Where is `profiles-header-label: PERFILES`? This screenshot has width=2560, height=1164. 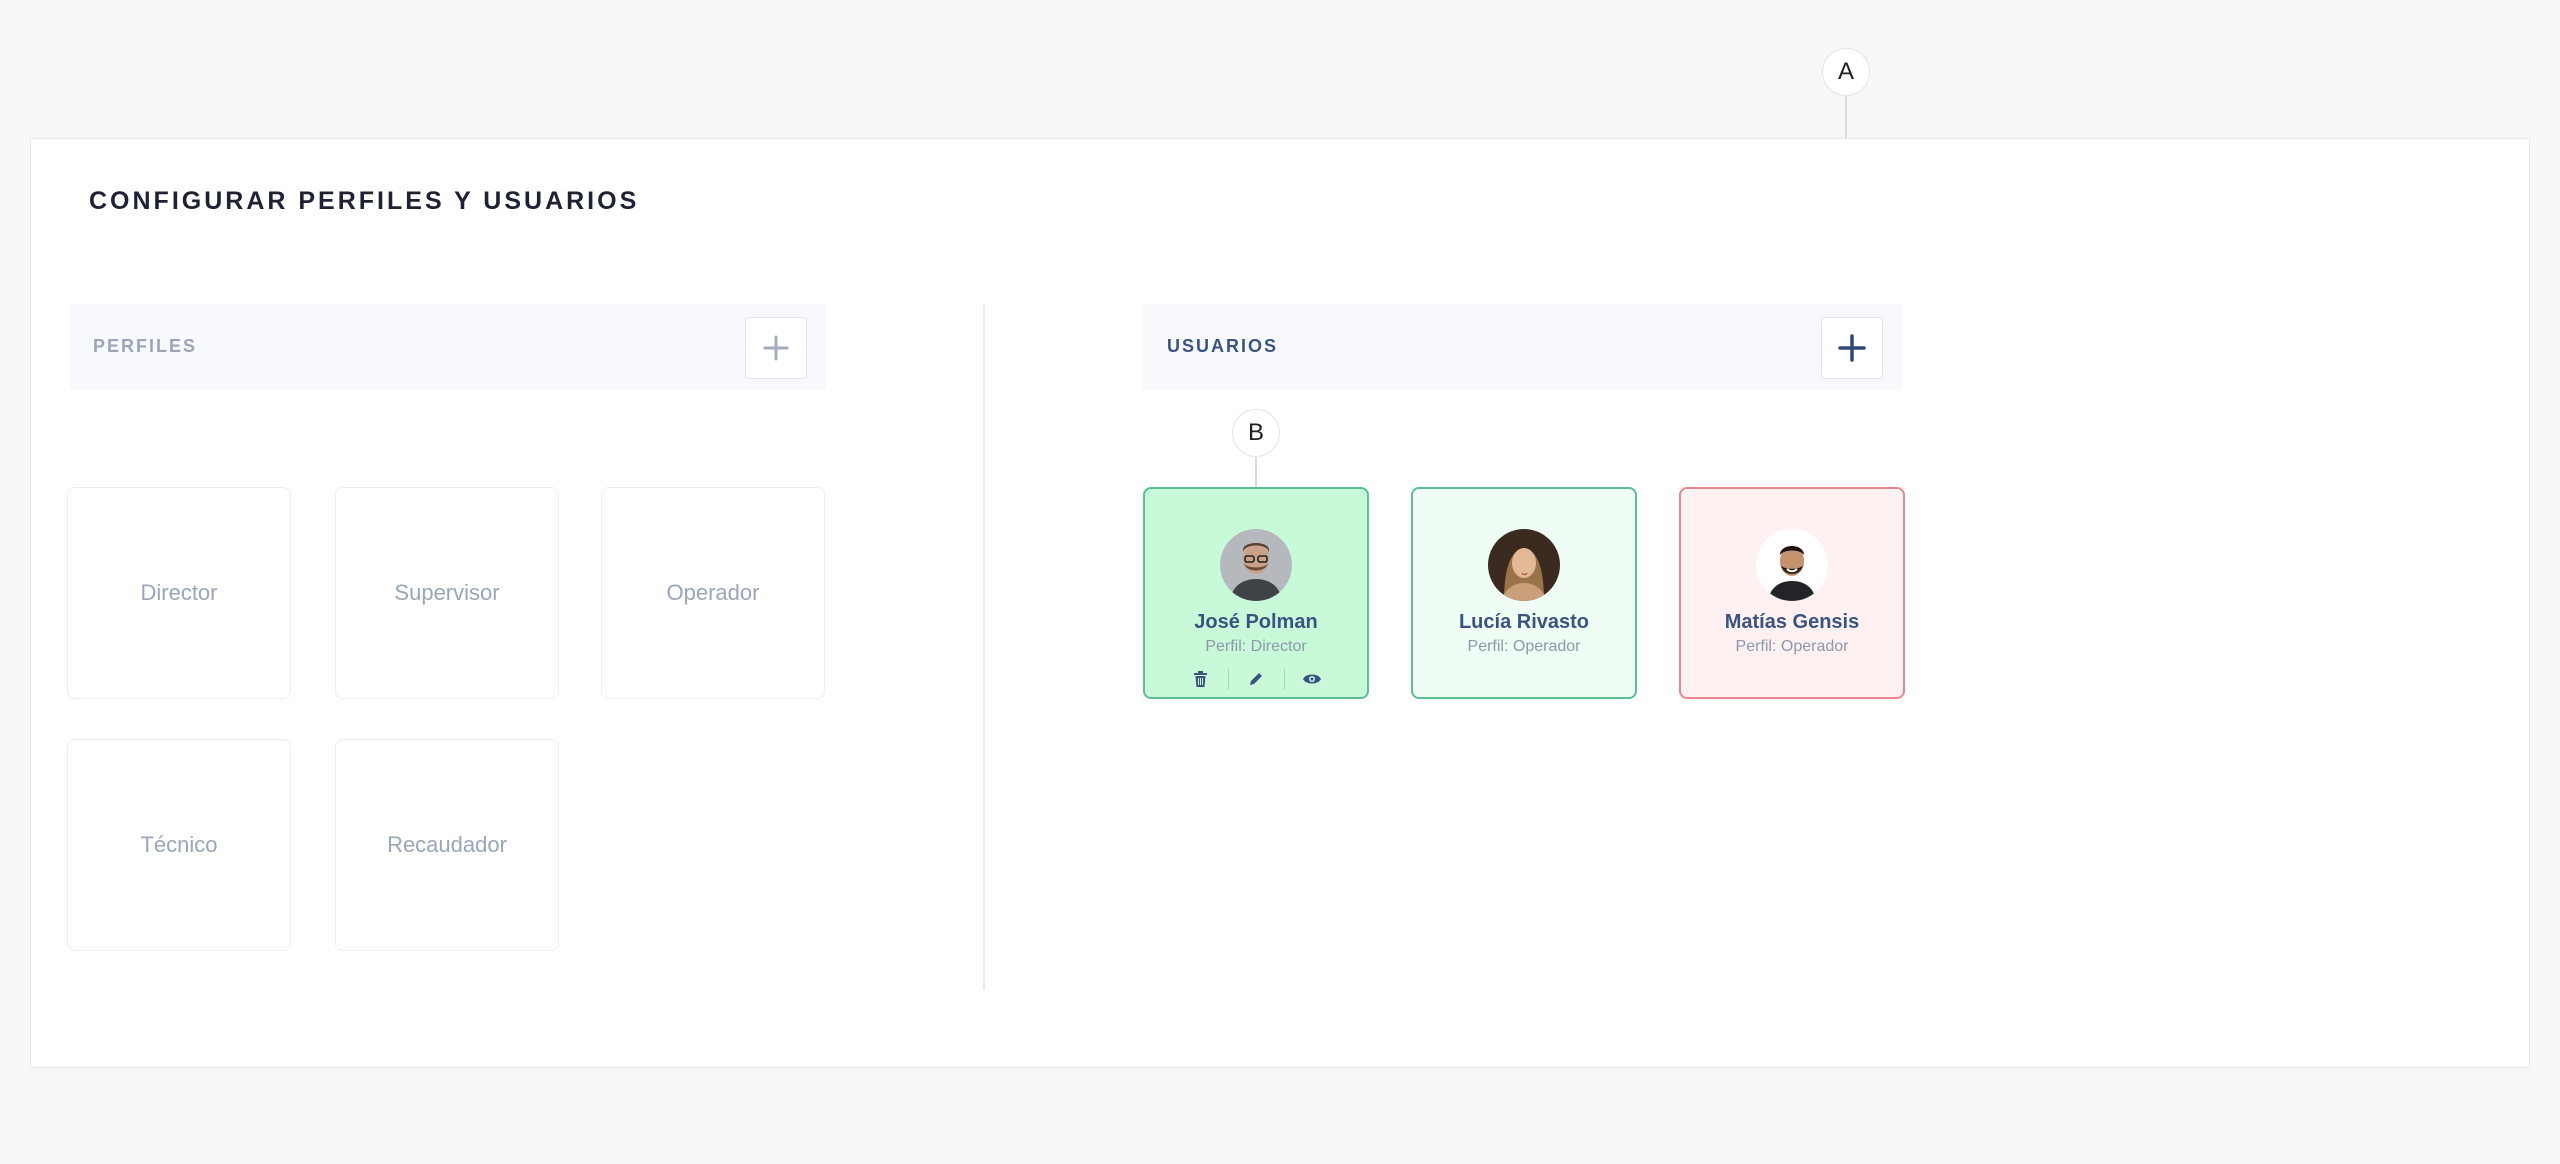
profiles-header-label: PERFILES is located at coordinates (145, 346).